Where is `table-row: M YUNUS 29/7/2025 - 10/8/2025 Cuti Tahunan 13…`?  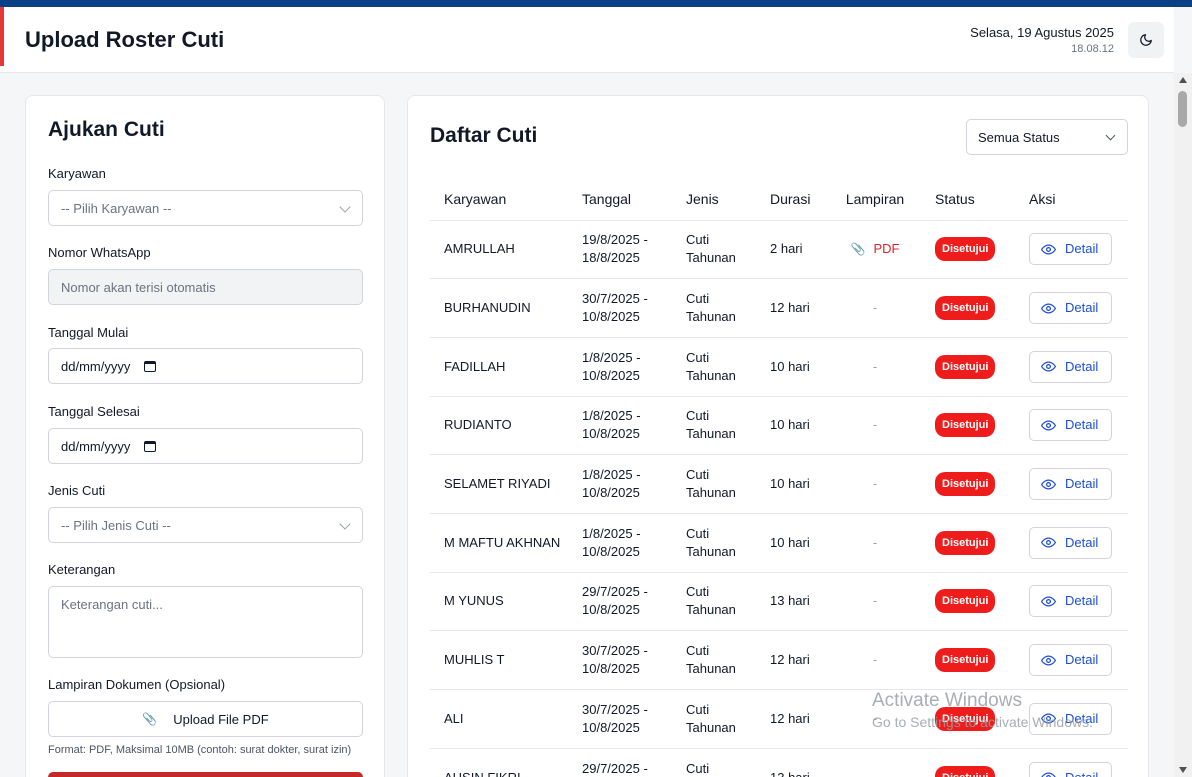
table-row: M YUNUS 29/7/2025 - 10/8/2025 Cuti Tahunan 13… is located at coordinates (779, 602).